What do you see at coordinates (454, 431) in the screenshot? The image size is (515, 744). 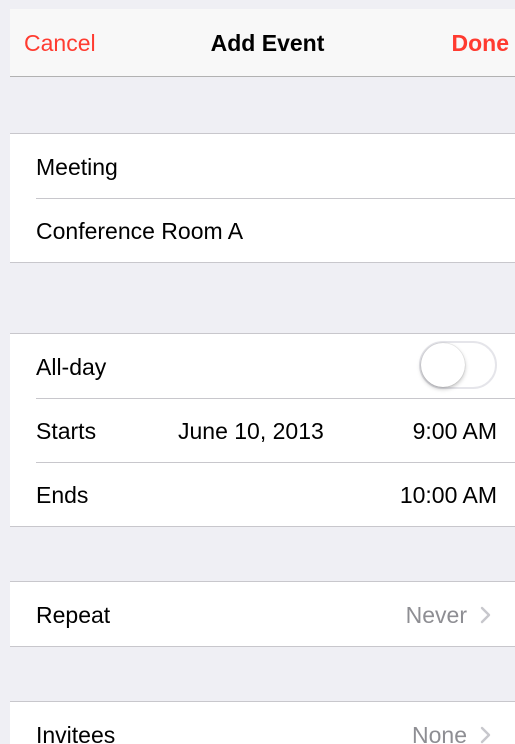 I see `starts-time: 9:00 AM` at bounding box center [454, 431].